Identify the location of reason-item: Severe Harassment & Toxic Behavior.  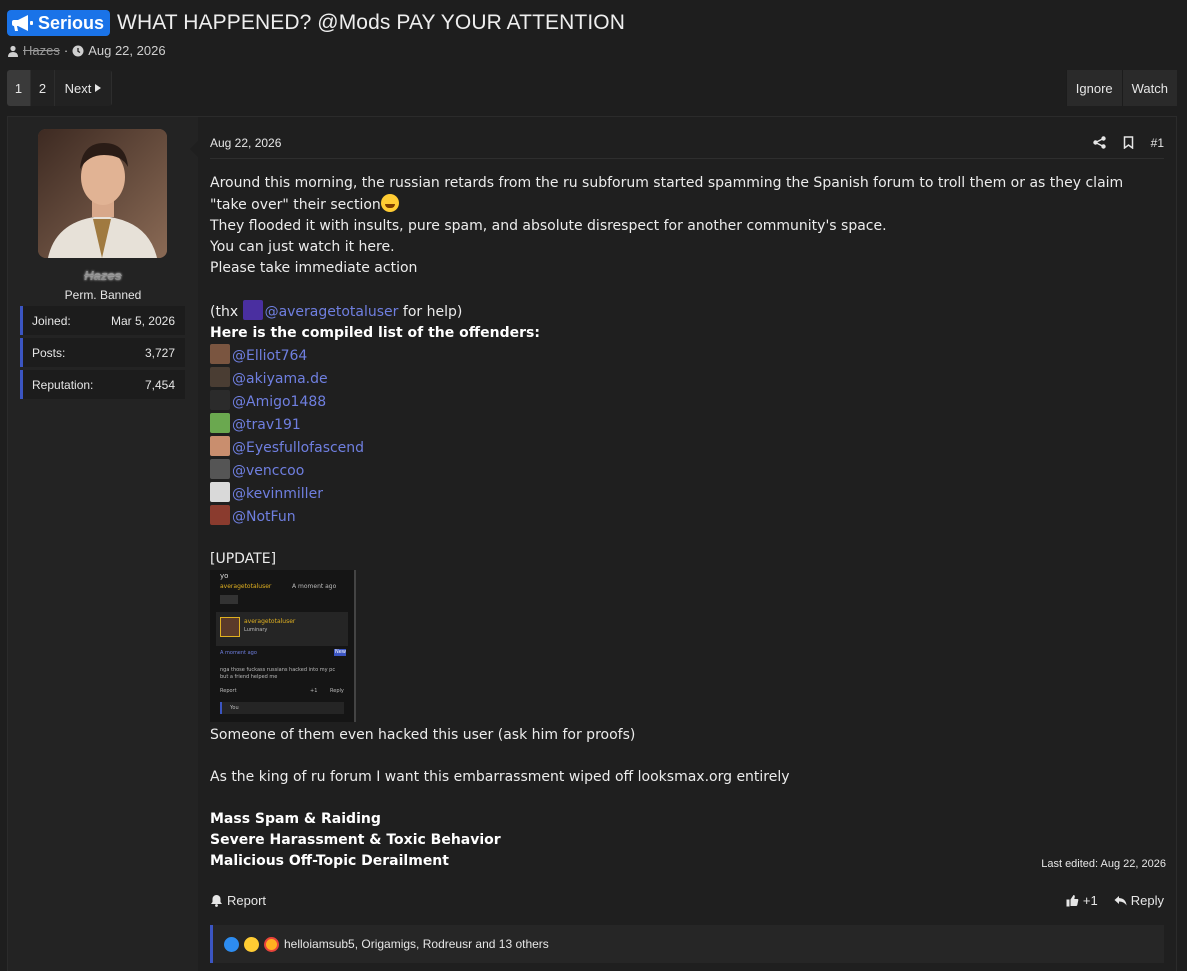
(685, 840).